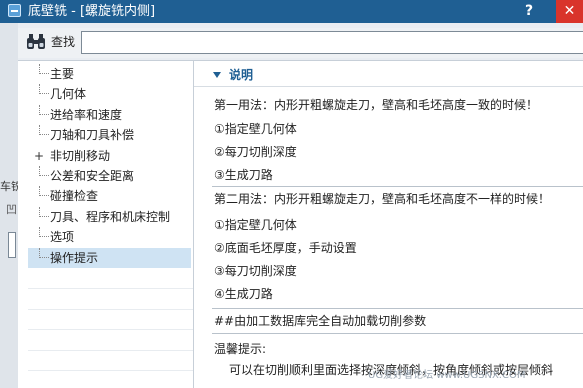 Image resolution: width=583 pixels, height=388 pixels. What do you see at coordinates (92, 135) in the screenshot?
I see `tree-item-label: 刀轴和刀具补偿` at bounding box center [92, 135].